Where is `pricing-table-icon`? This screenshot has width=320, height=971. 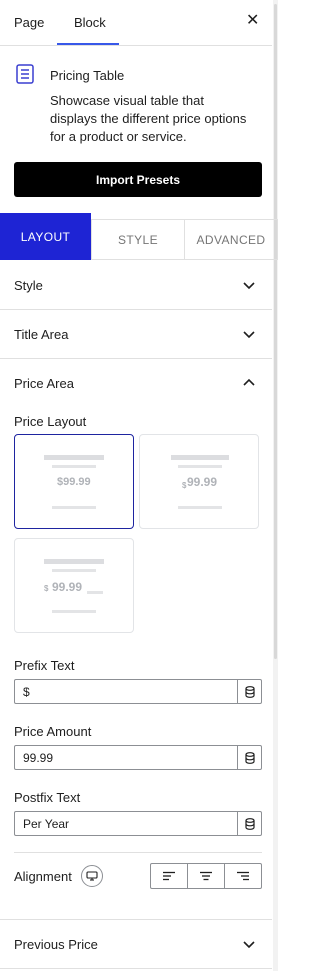
pricing-table-icon is located at coordinates (25, 74).